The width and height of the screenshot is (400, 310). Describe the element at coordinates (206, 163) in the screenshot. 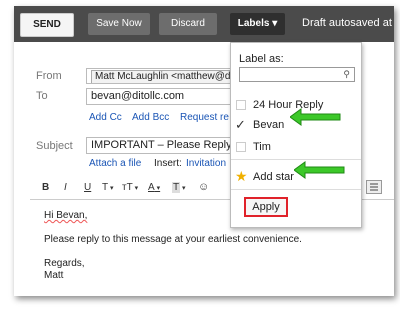

I see `insert-invitation-link: Invitation` at that location.